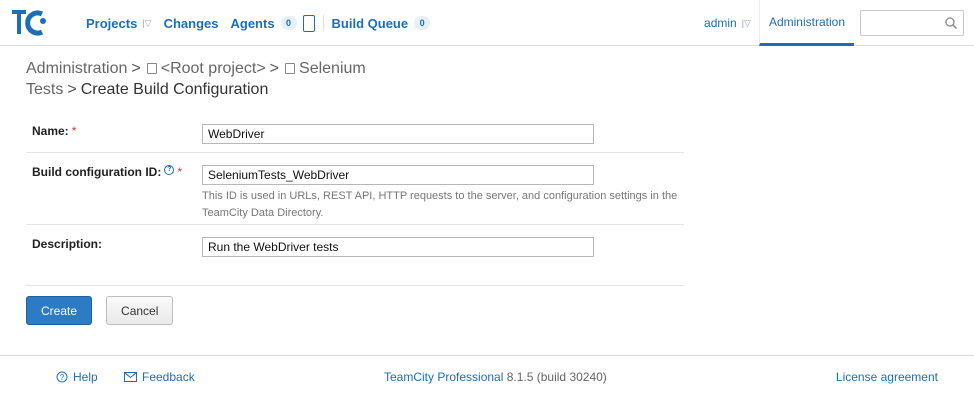  I want to click on name-field-cell, so click(398, 132).